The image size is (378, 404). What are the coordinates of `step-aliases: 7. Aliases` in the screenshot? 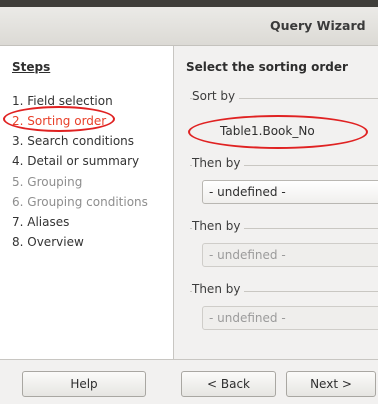 It's located at (40, 222).